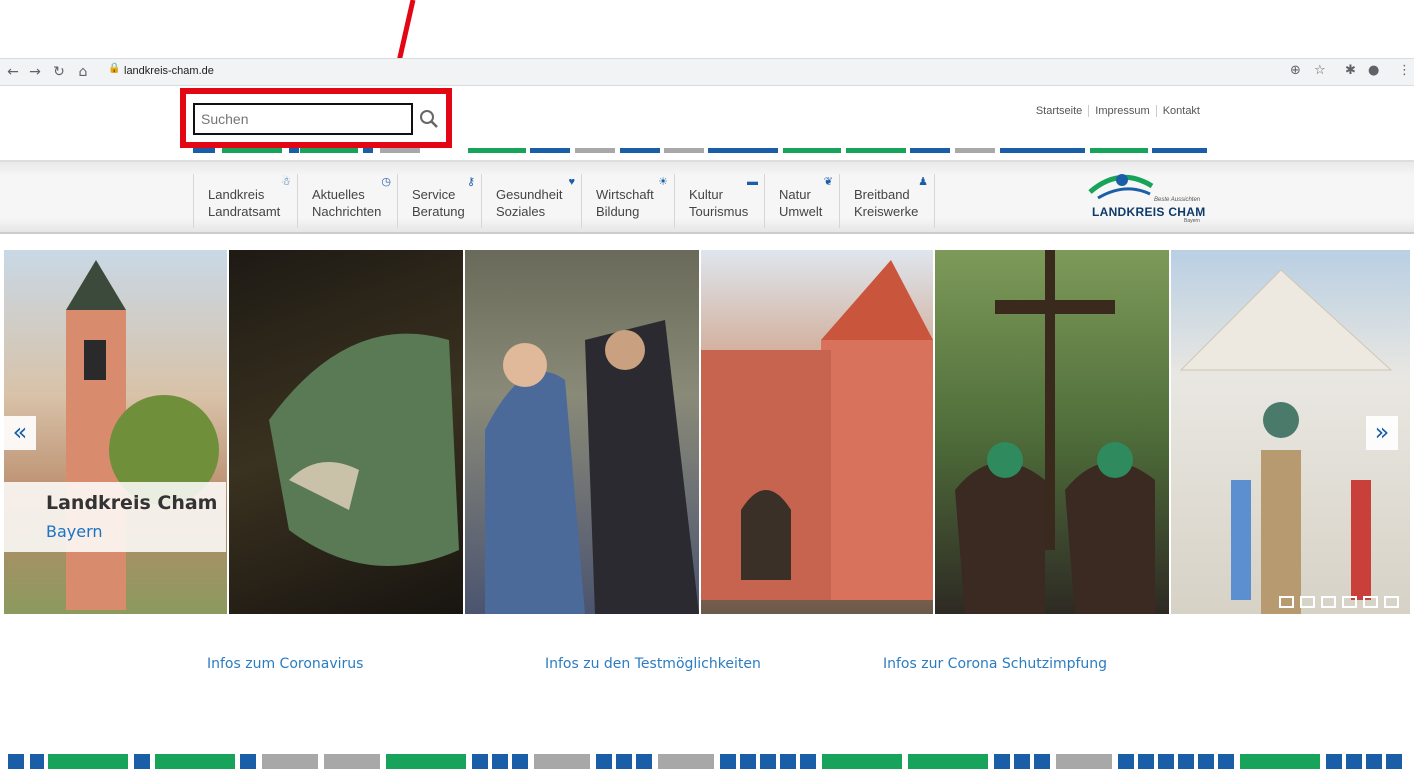  What do you see at coordinates (887, 201) in the screenshot?
I see `nav-breitband: ♟ Breitband Kreiswerke` at bounding box center [887, 201].